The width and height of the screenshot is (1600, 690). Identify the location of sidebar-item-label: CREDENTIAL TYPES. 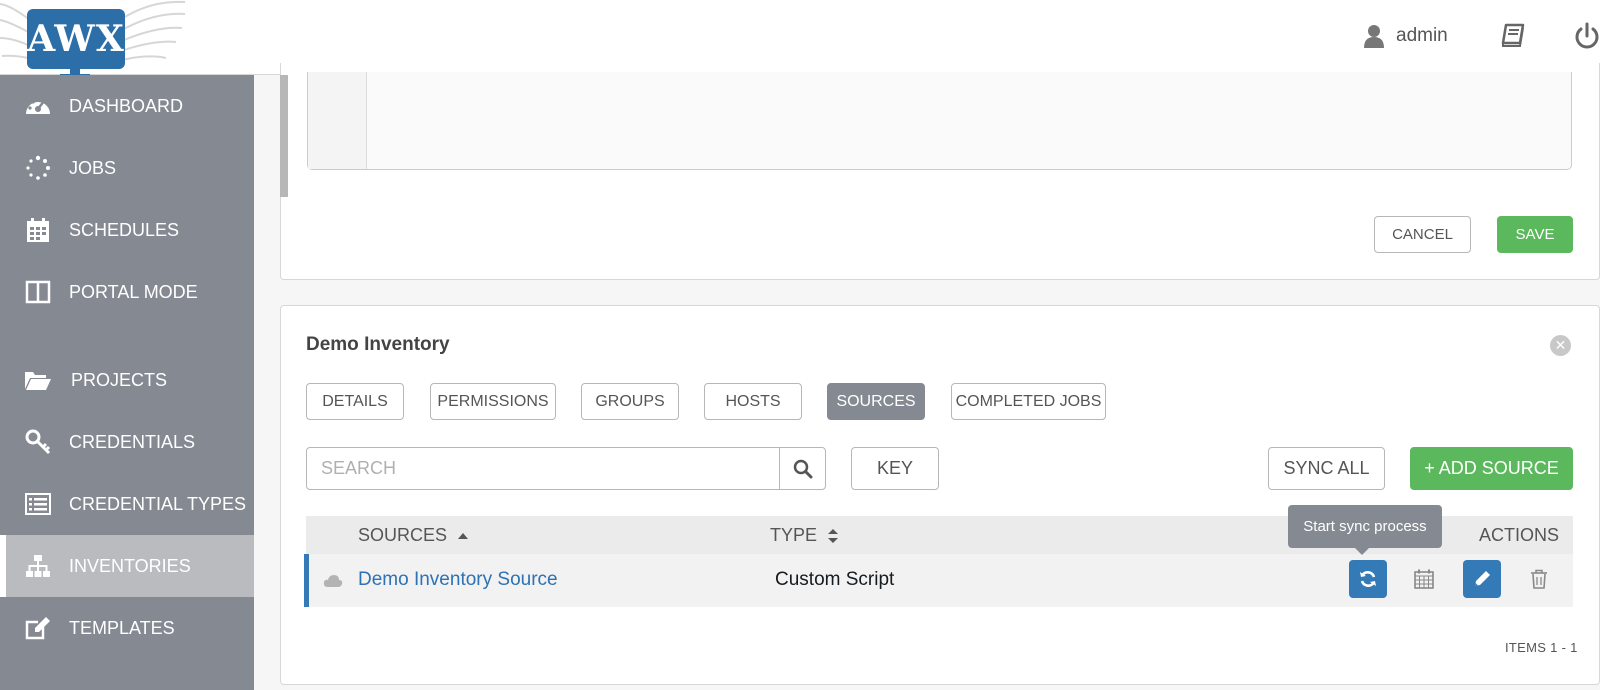
(158, 503).